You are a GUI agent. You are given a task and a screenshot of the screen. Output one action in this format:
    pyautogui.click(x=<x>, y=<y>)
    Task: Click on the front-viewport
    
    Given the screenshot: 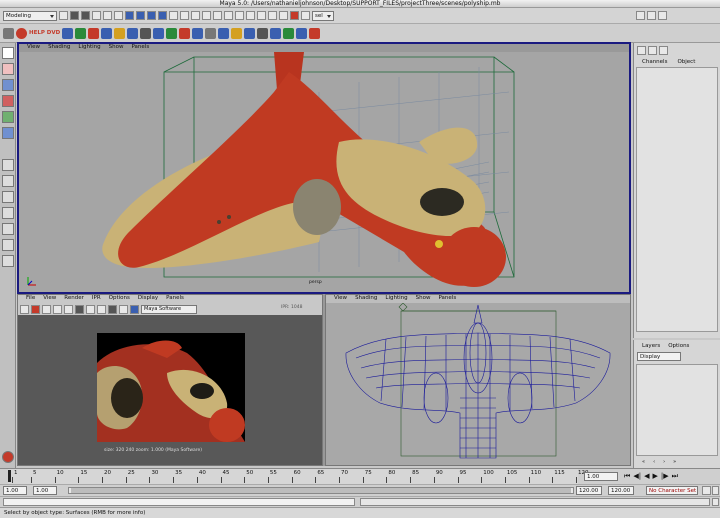 What is the action you would take?
    pyautogui.click(x=478, y=384)
    